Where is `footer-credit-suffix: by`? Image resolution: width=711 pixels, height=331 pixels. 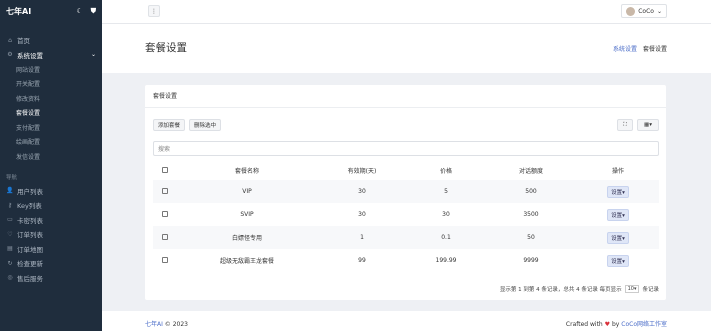 footer-credit-suffix: by is located at coordinates (615, 324).